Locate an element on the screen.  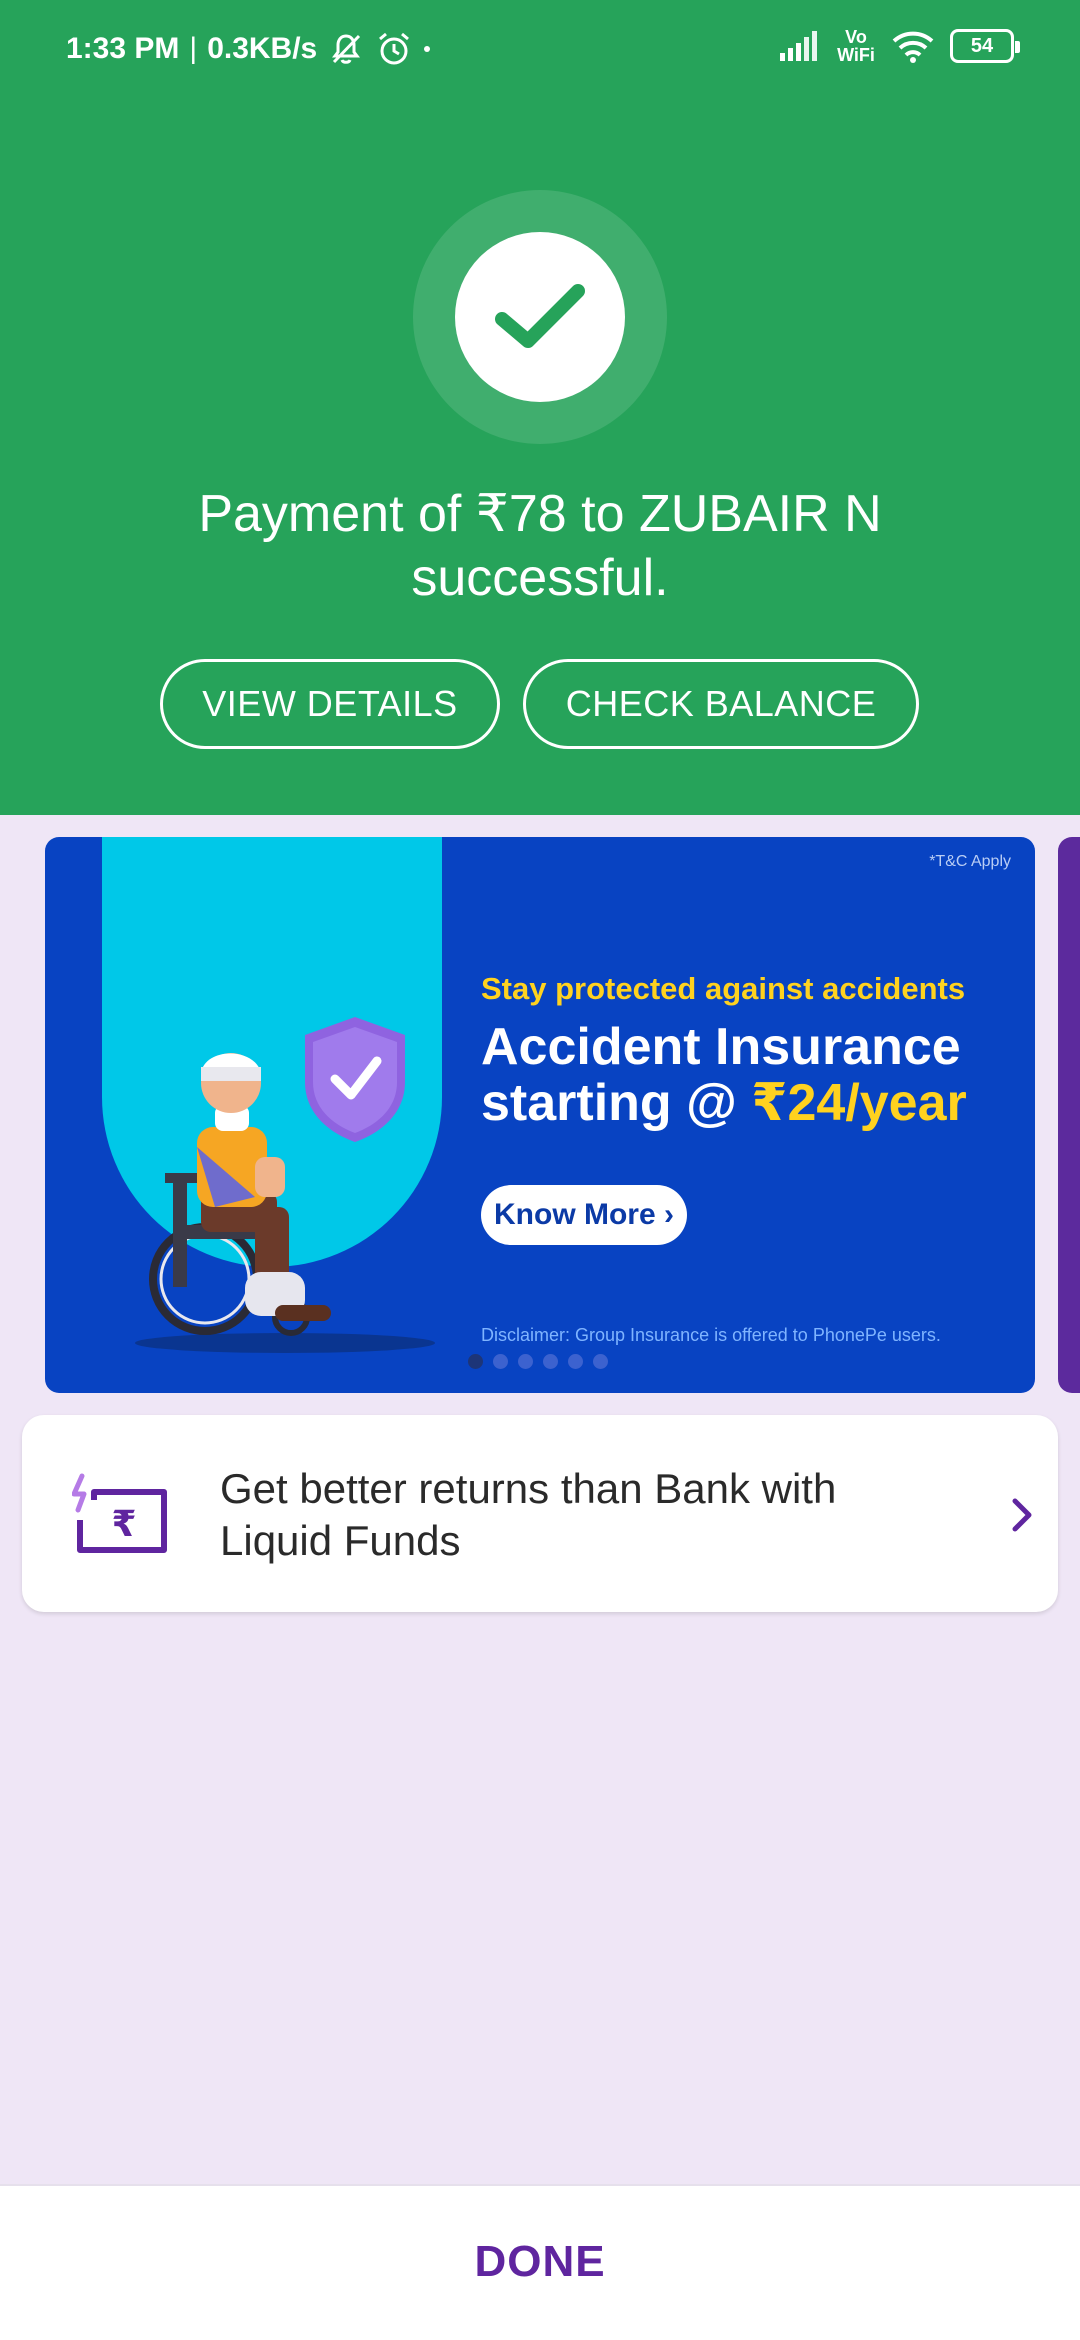
done-button: DONE is located at coordinates (540, 2262).